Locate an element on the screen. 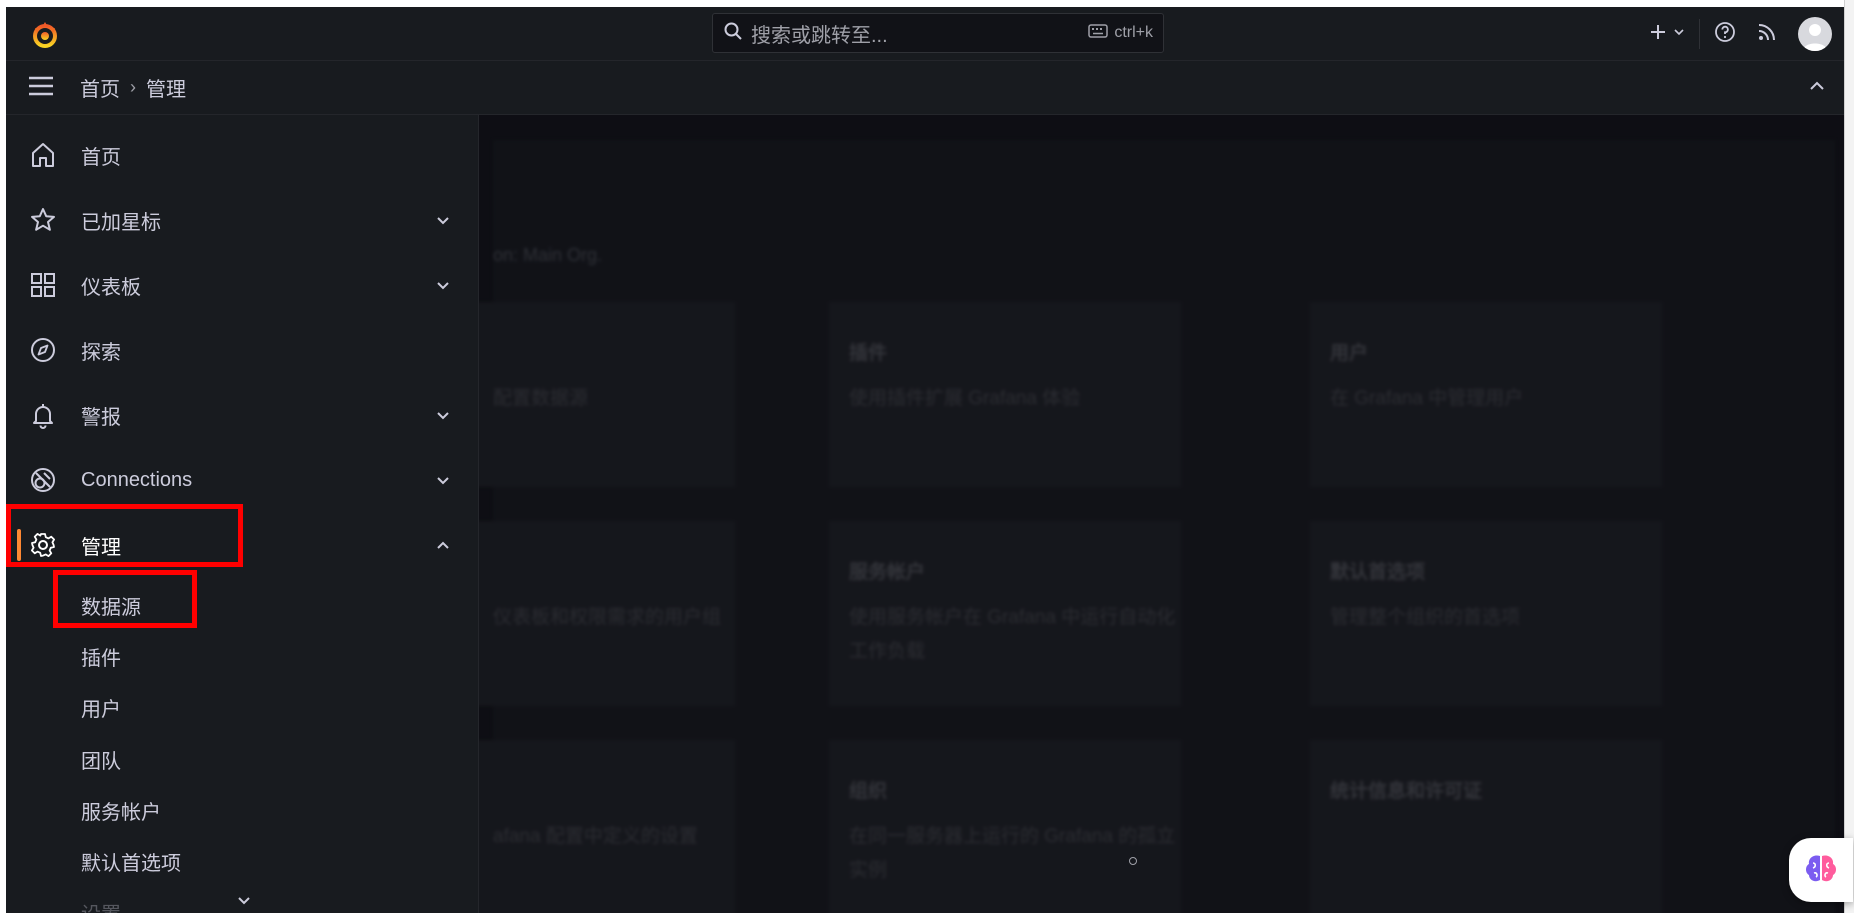 This screenshot has width=1854, height=913. help-icon is located at coordinates (1725, 34).